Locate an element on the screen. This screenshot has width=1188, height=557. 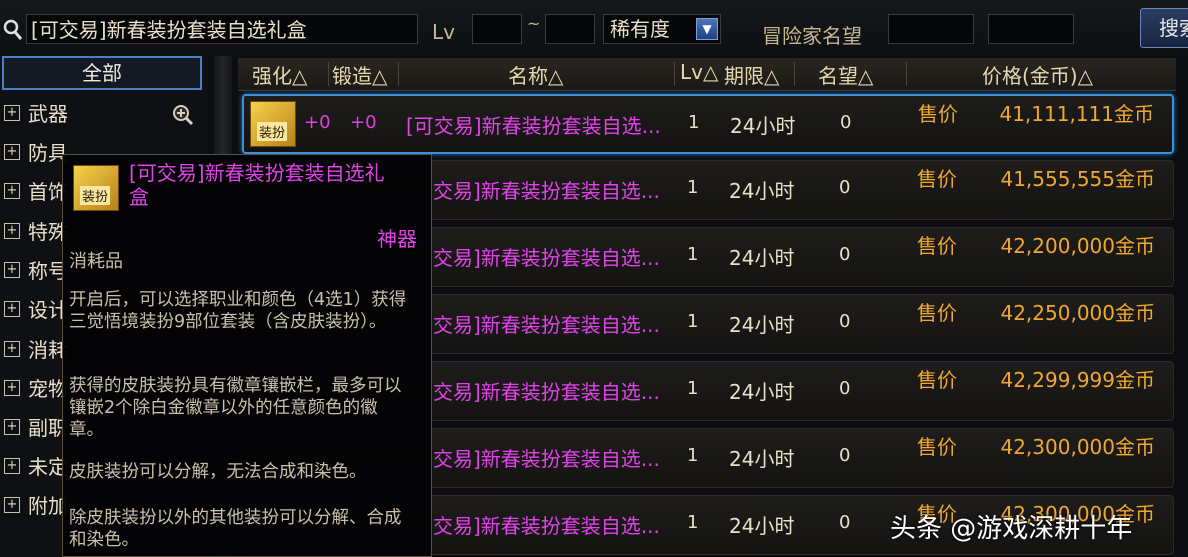
search-input: [可交易]新春装扮套装自选礼盒 is located at coordinates (222, 29).